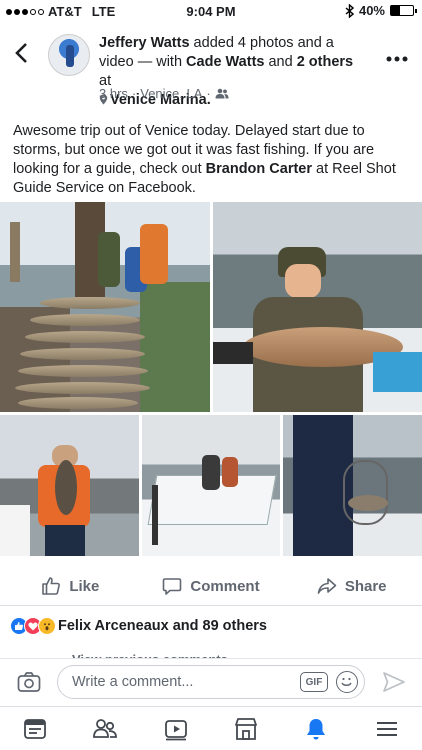 The image size is (422, 750). I want to click on photo-boat, so click(211, 485).